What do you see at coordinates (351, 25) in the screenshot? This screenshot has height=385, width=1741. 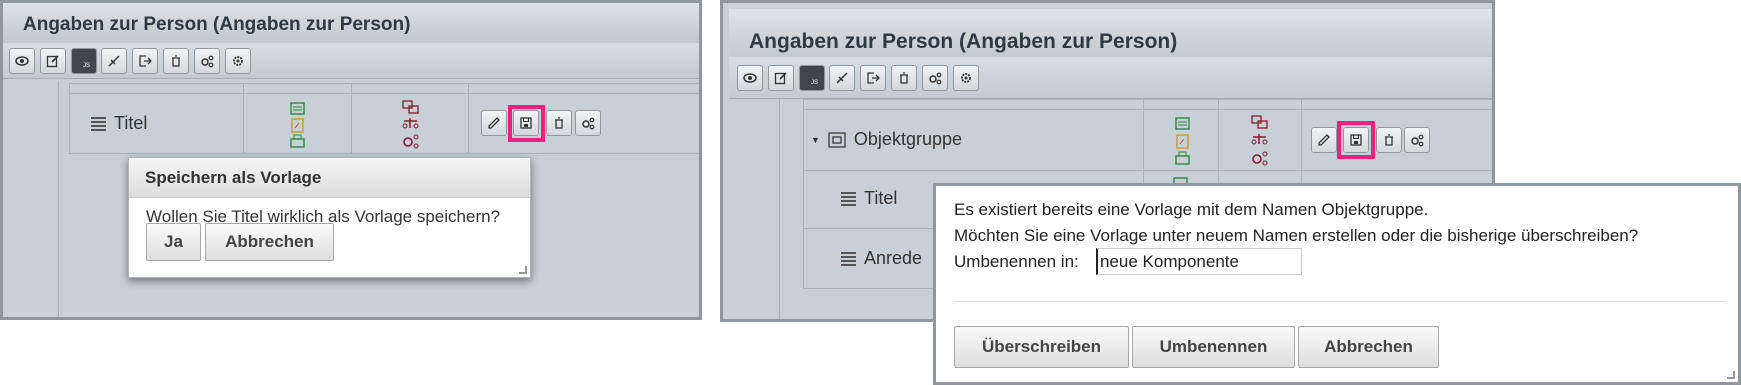 I see `panel-title: Angaben zur Person (Angaben zur Person)` at bounding box center [351, 25].